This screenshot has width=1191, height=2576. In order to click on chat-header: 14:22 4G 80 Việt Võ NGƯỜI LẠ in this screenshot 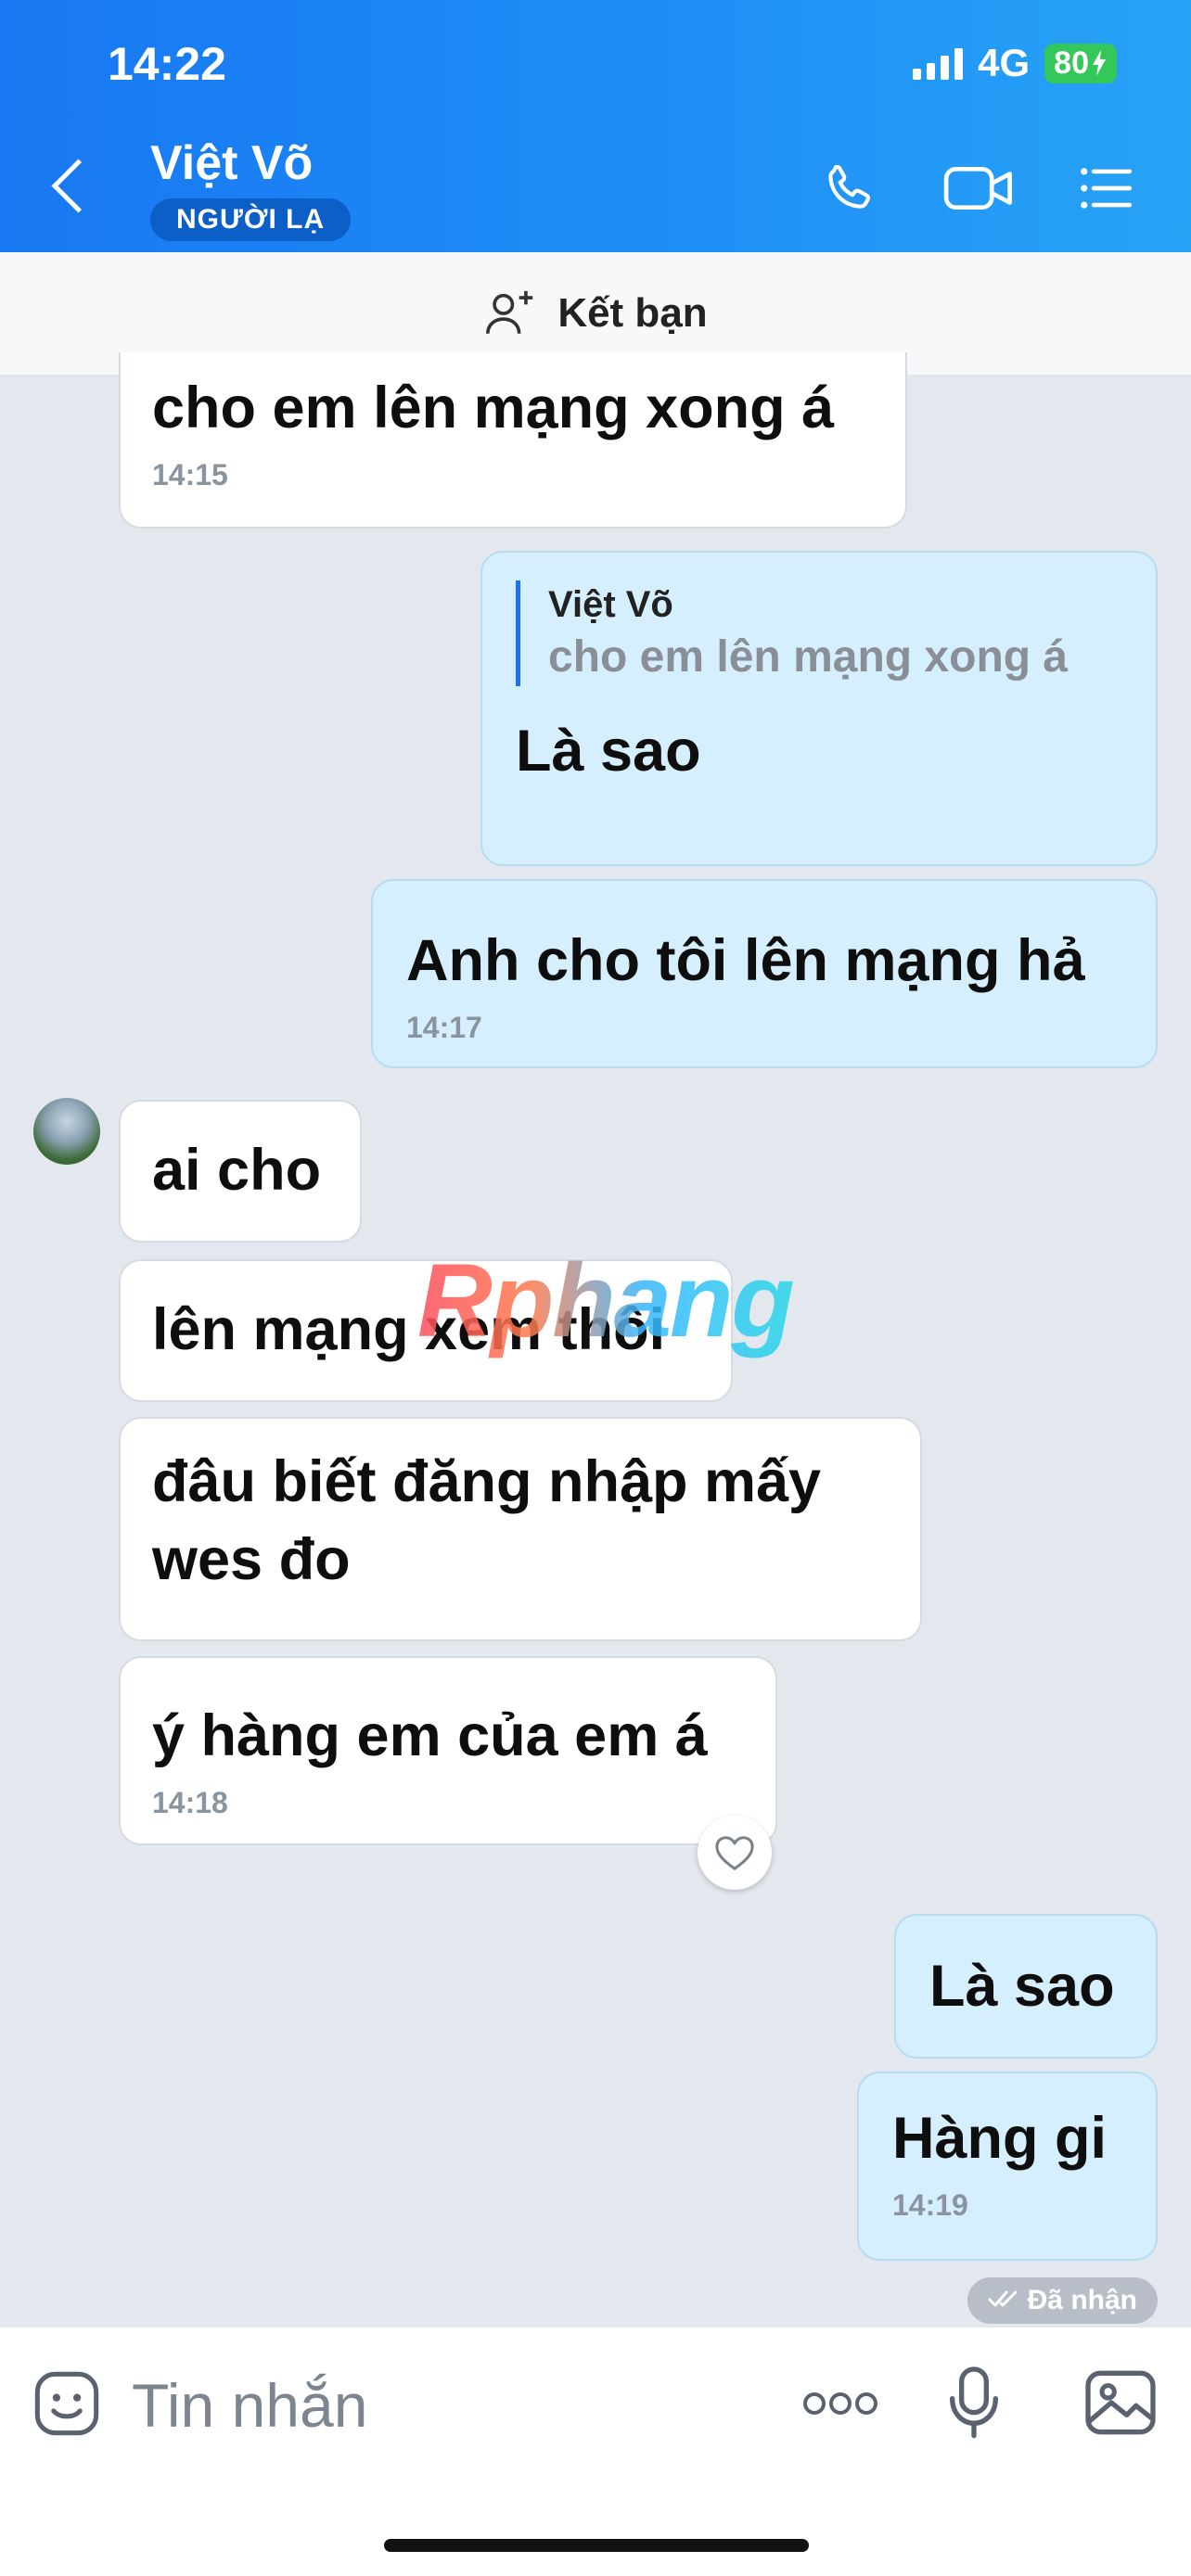, I will do `click(595, 126)`.